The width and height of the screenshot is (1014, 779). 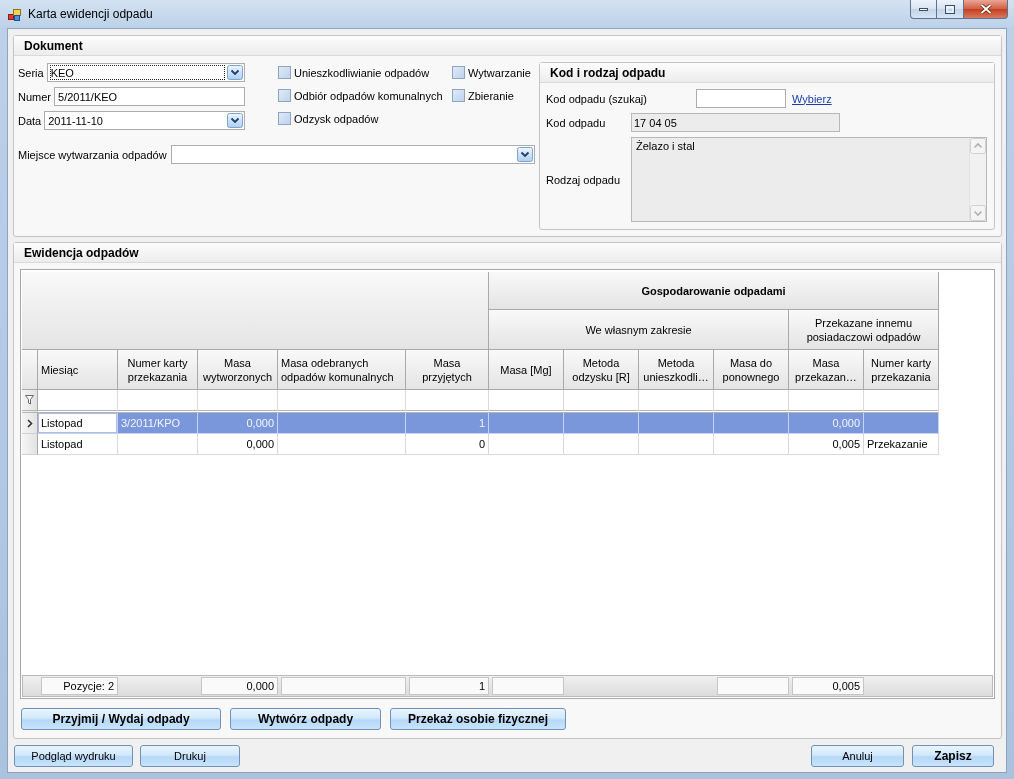 I want to click on action-button: Przyjmij / Wydaj odpady, so click(x=121, y=719).